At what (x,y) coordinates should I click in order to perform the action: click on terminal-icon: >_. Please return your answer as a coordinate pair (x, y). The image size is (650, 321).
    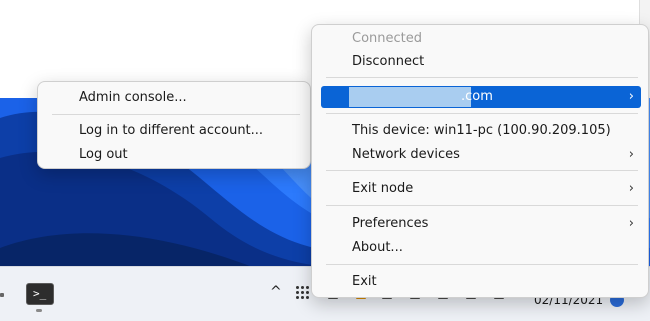
    Looking at the image, I should click on (40, 294).